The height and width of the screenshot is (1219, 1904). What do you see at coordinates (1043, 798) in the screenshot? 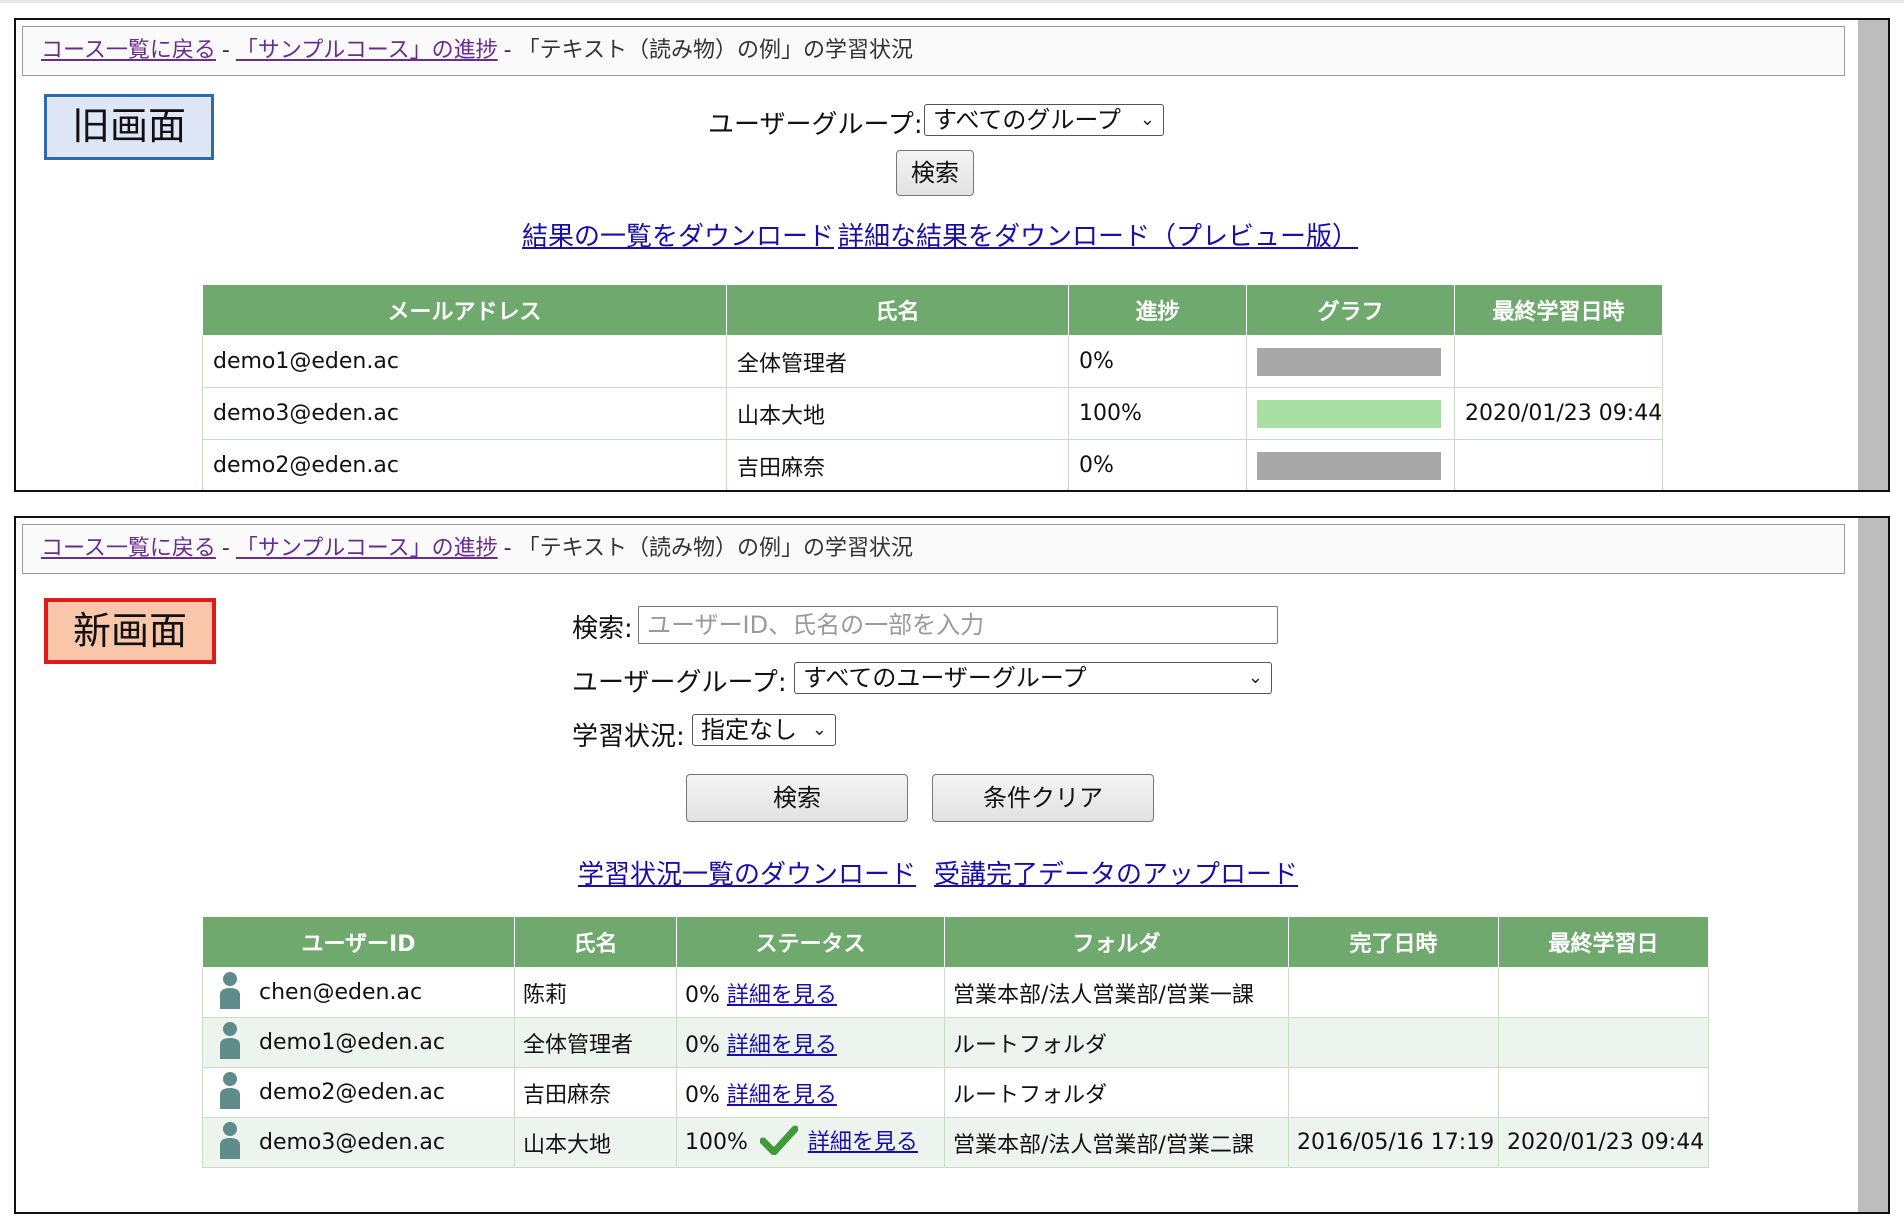
I see `clear-conditions-button: 条件クリア` at bounding box center [1043, 798].